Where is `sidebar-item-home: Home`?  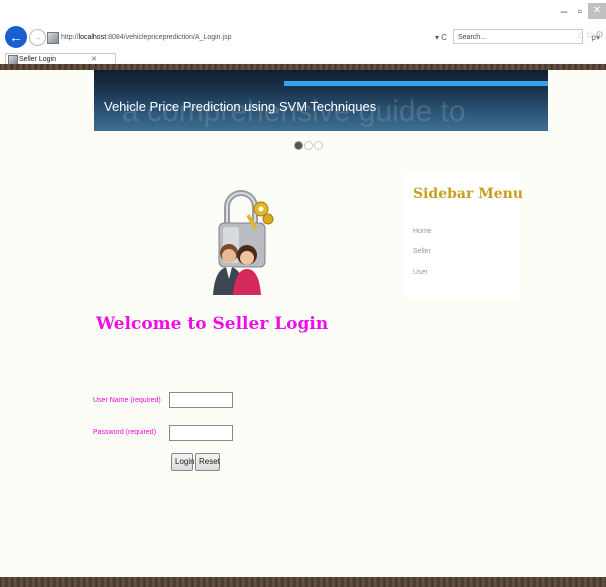 sidebar-item-home: Home is located at coordinates (422, 231).